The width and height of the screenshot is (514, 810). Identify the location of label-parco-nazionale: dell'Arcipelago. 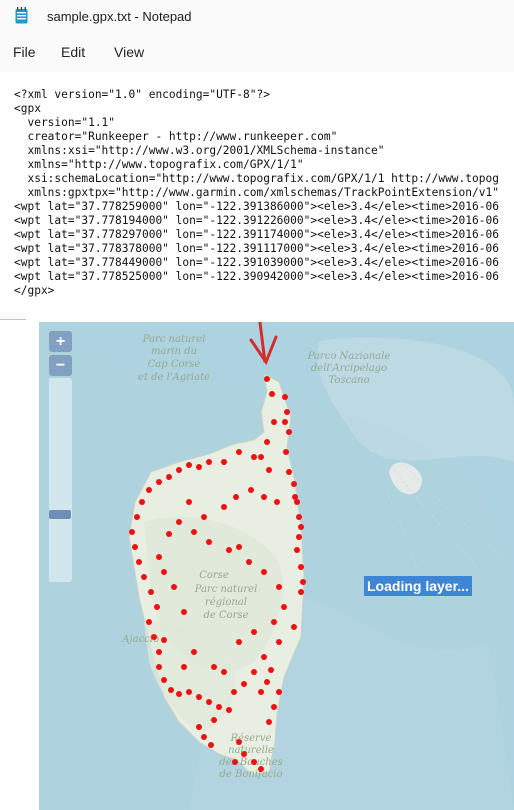
(349, 368).